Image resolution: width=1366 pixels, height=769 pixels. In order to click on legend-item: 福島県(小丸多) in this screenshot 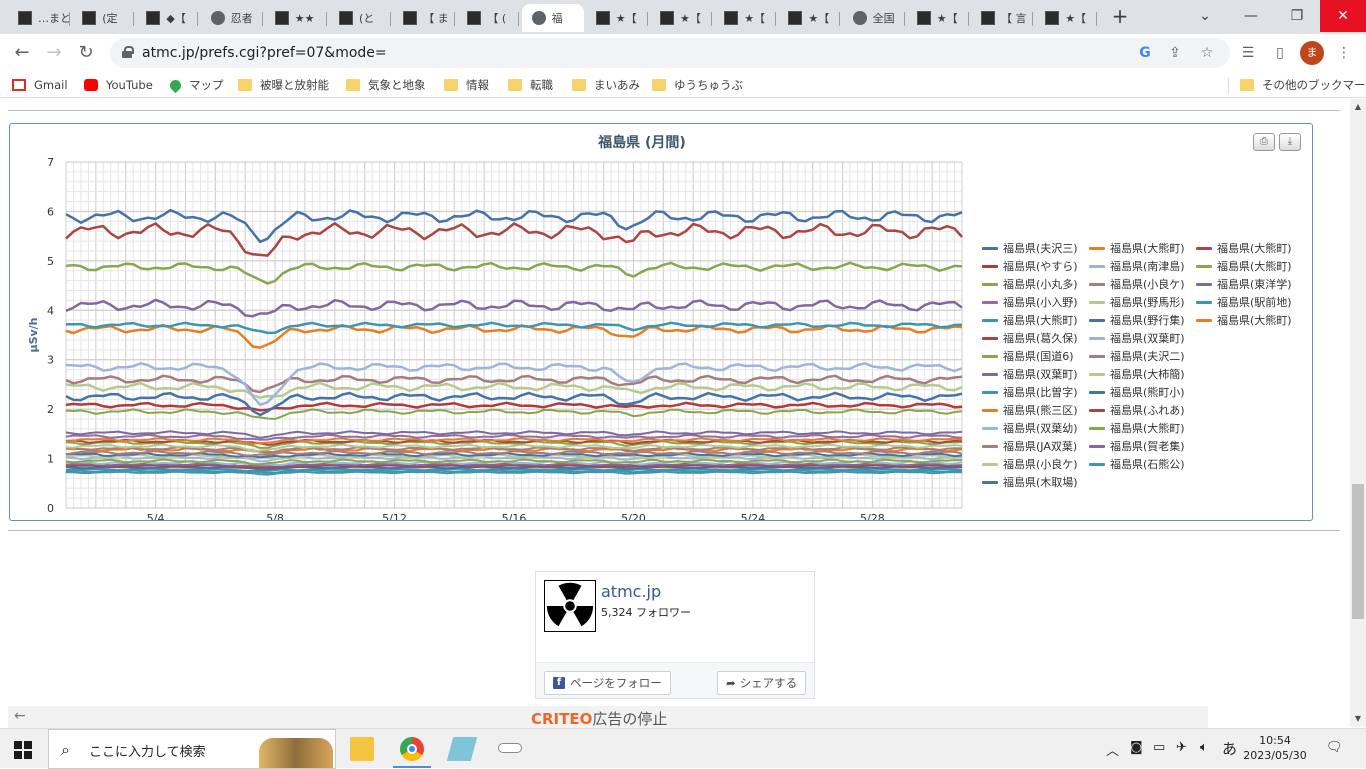, I will do `click(1035, 284)`.